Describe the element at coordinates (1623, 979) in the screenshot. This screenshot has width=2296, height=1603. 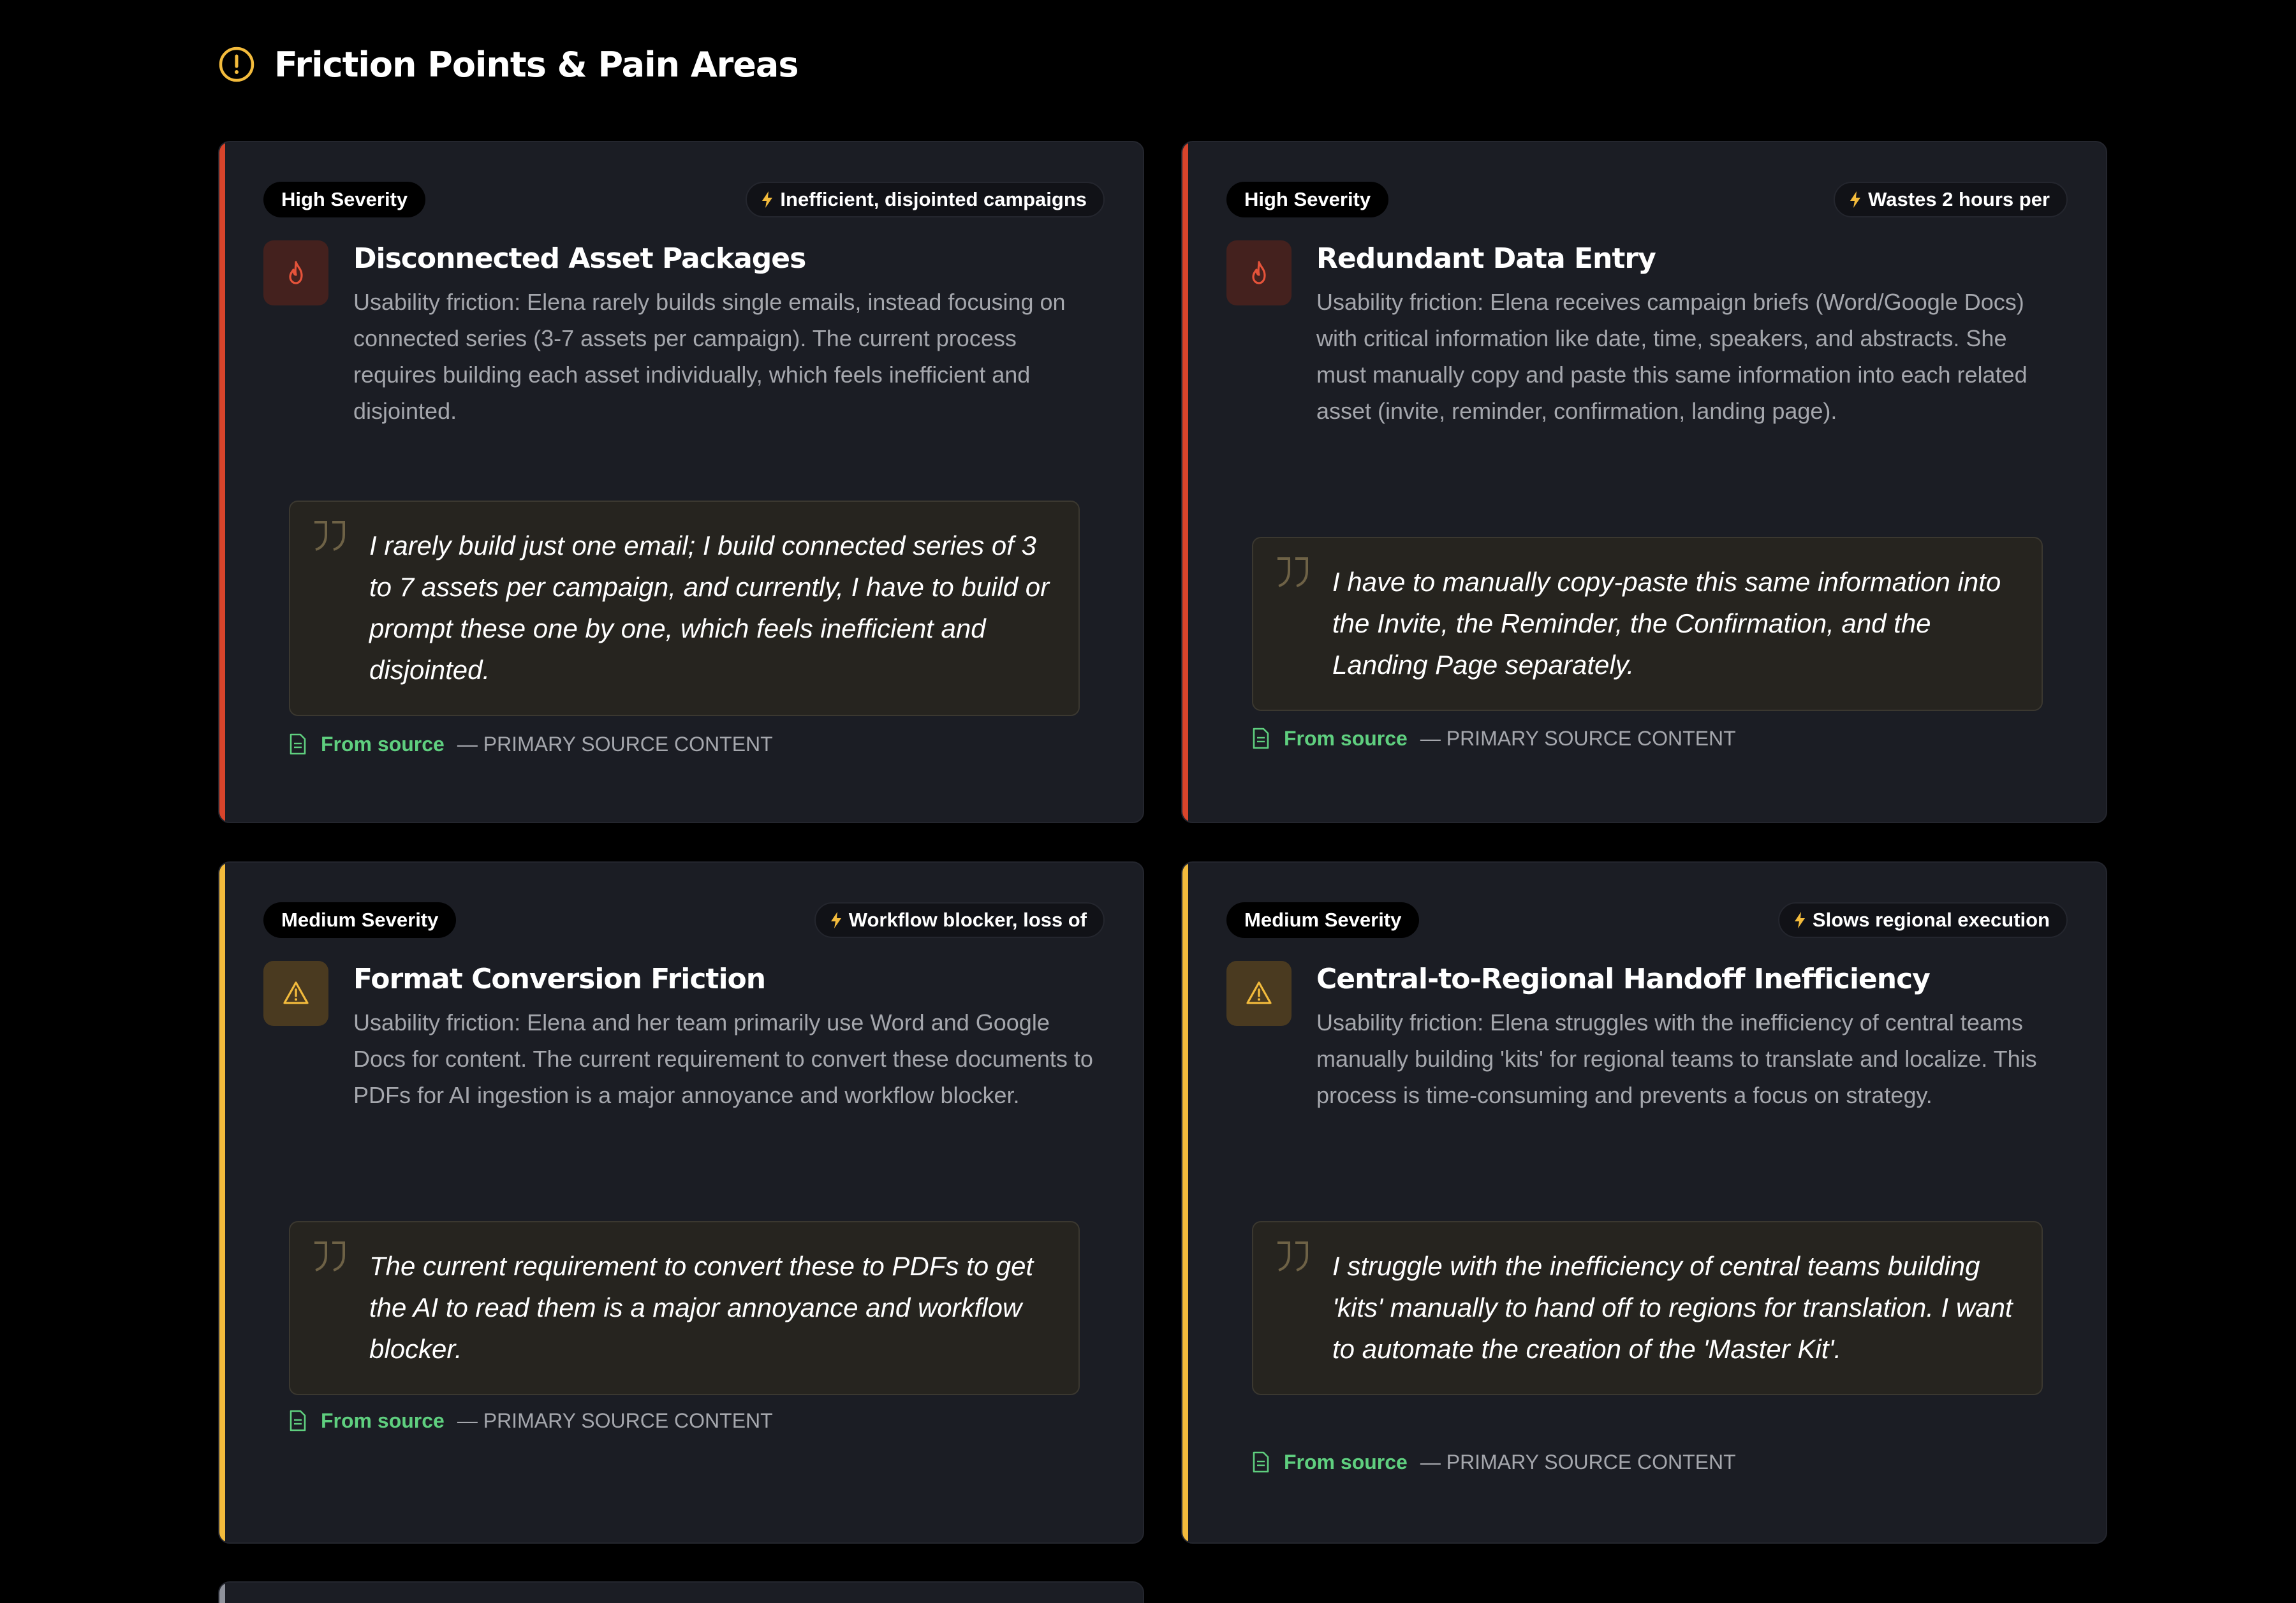
I see `card-title: Central-to-Regional Handoff Inefficiency` at that location.